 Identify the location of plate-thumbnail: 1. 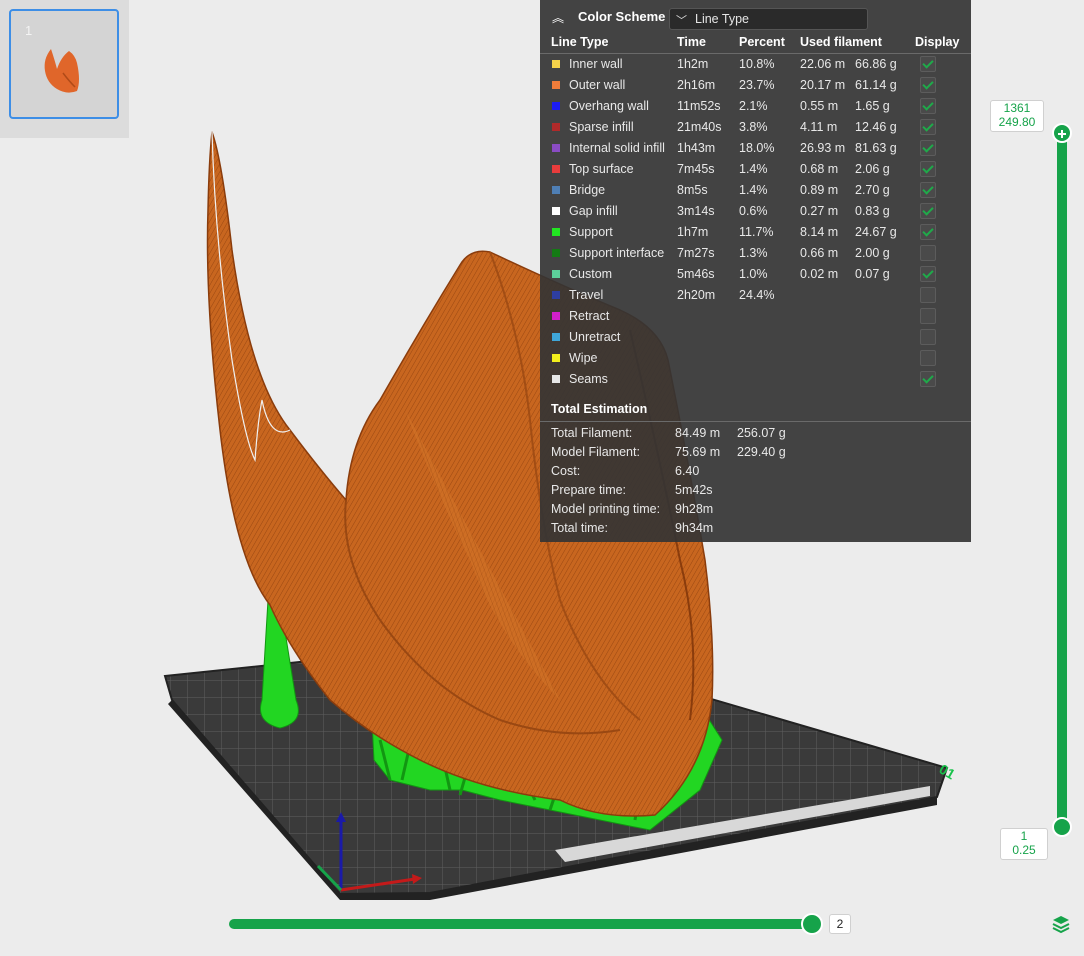
(64, 64).